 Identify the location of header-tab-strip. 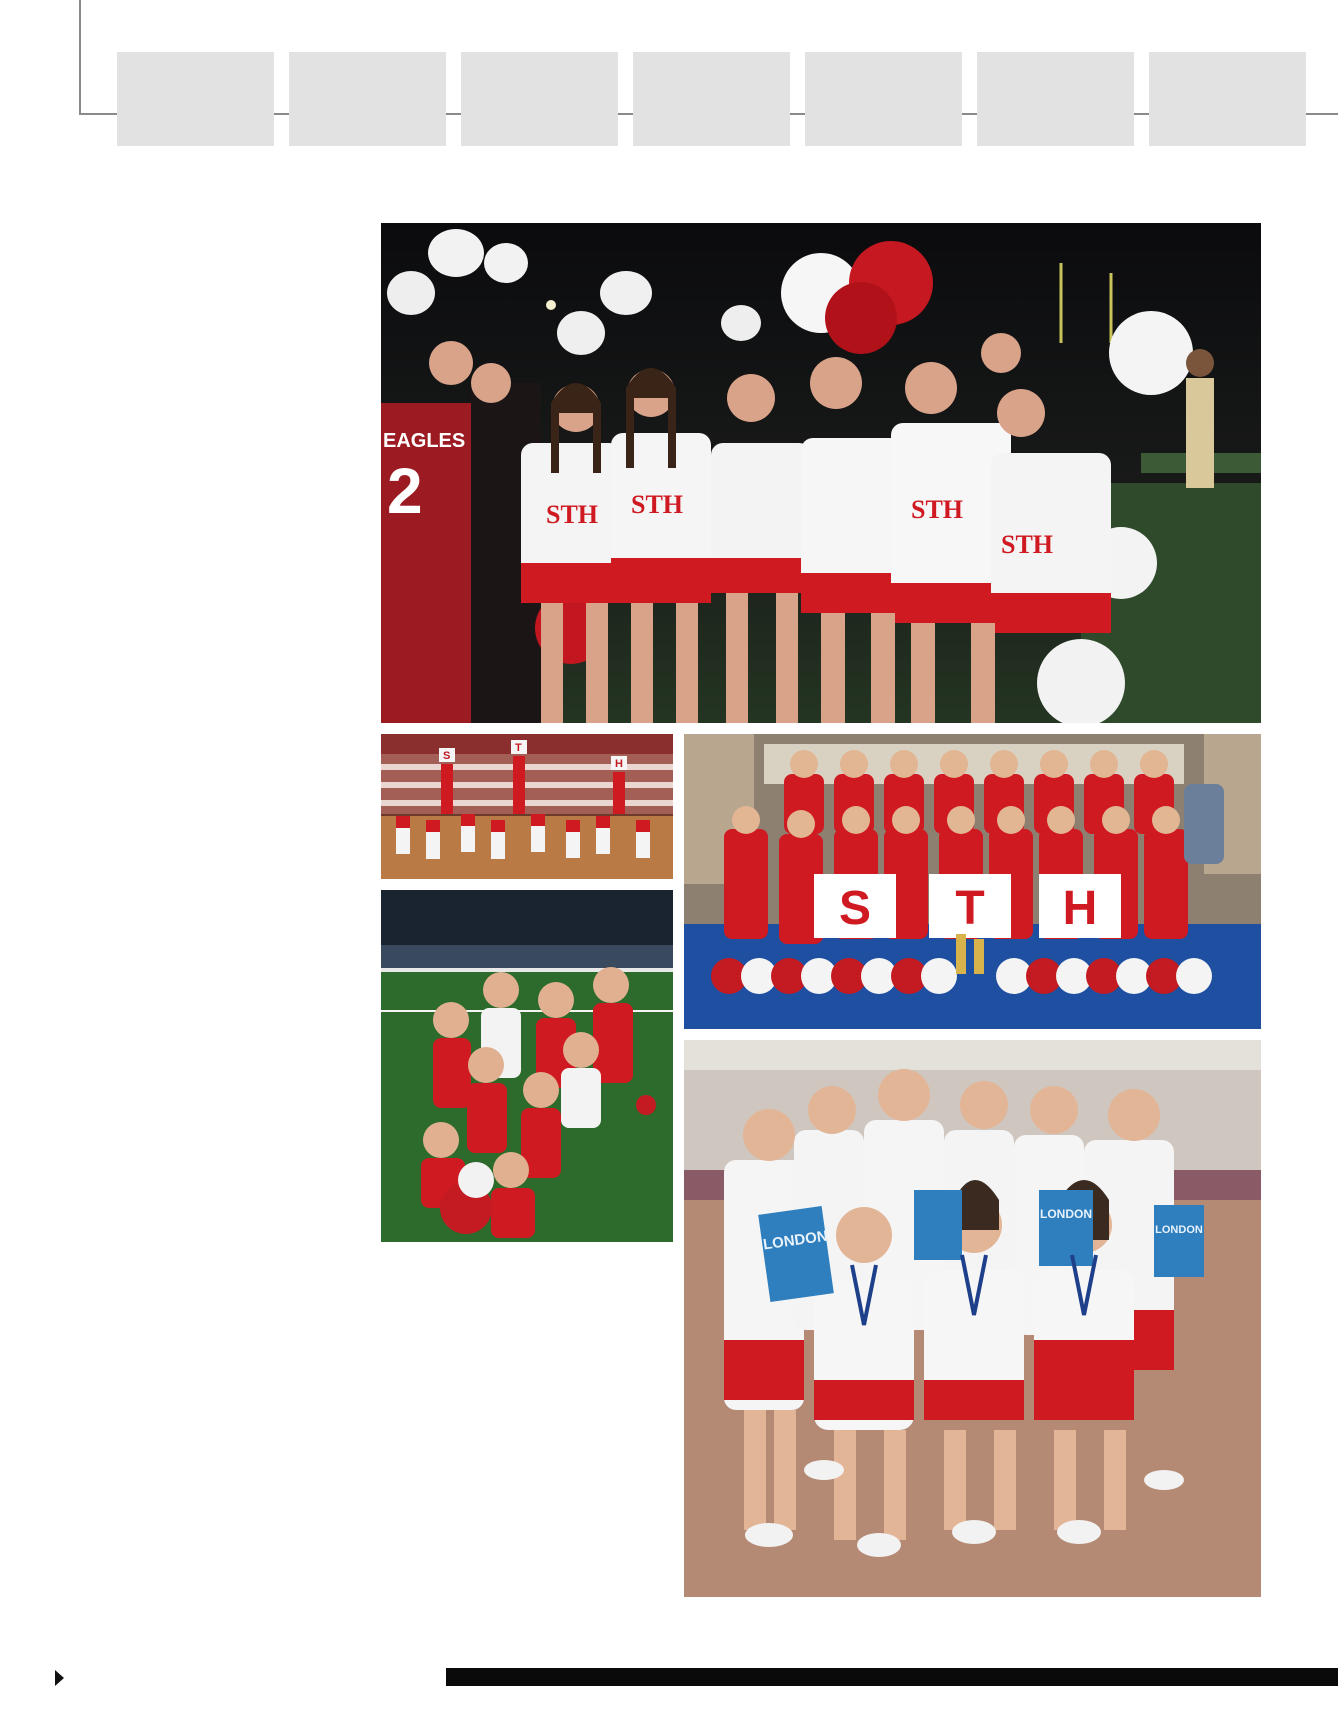
(727, 99).